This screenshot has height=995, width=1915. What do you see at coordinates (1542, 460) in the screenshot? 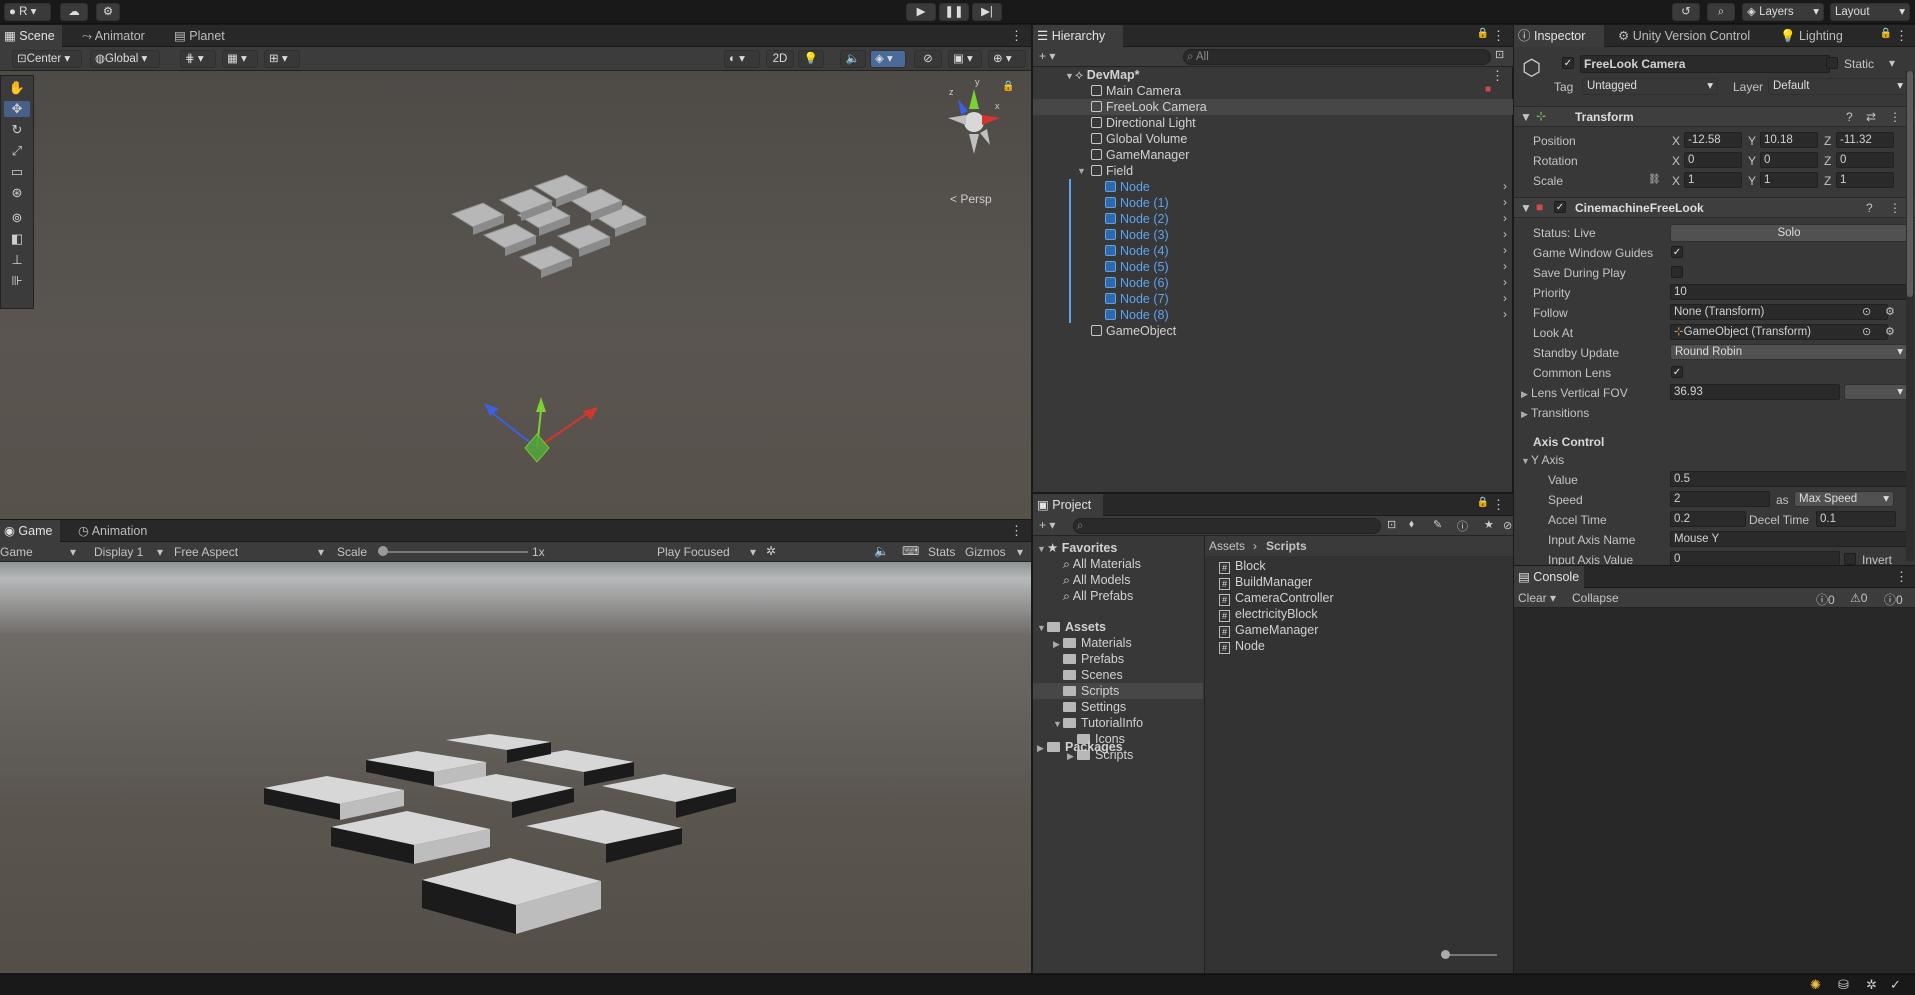
I see `y-axis-foldout: ▼Y Axis` at bounding box center [1542, 460].